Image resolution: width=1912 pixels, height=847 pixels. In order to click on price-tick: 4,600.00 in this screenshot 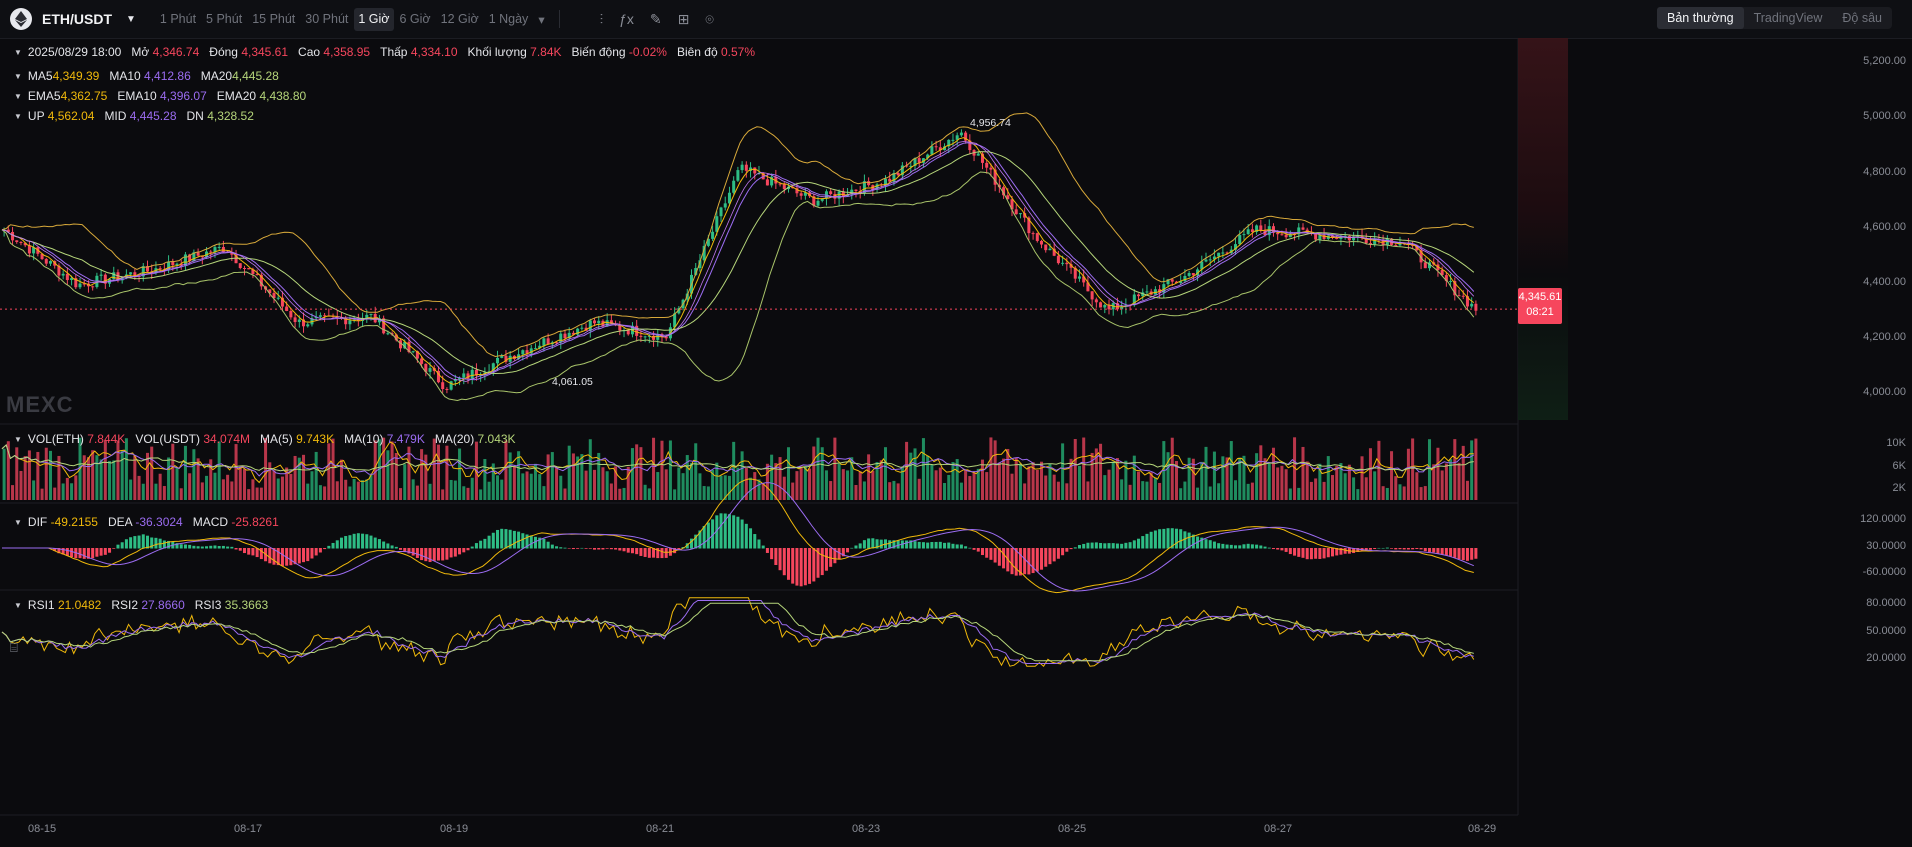, I will do `click(1884, 227)`.